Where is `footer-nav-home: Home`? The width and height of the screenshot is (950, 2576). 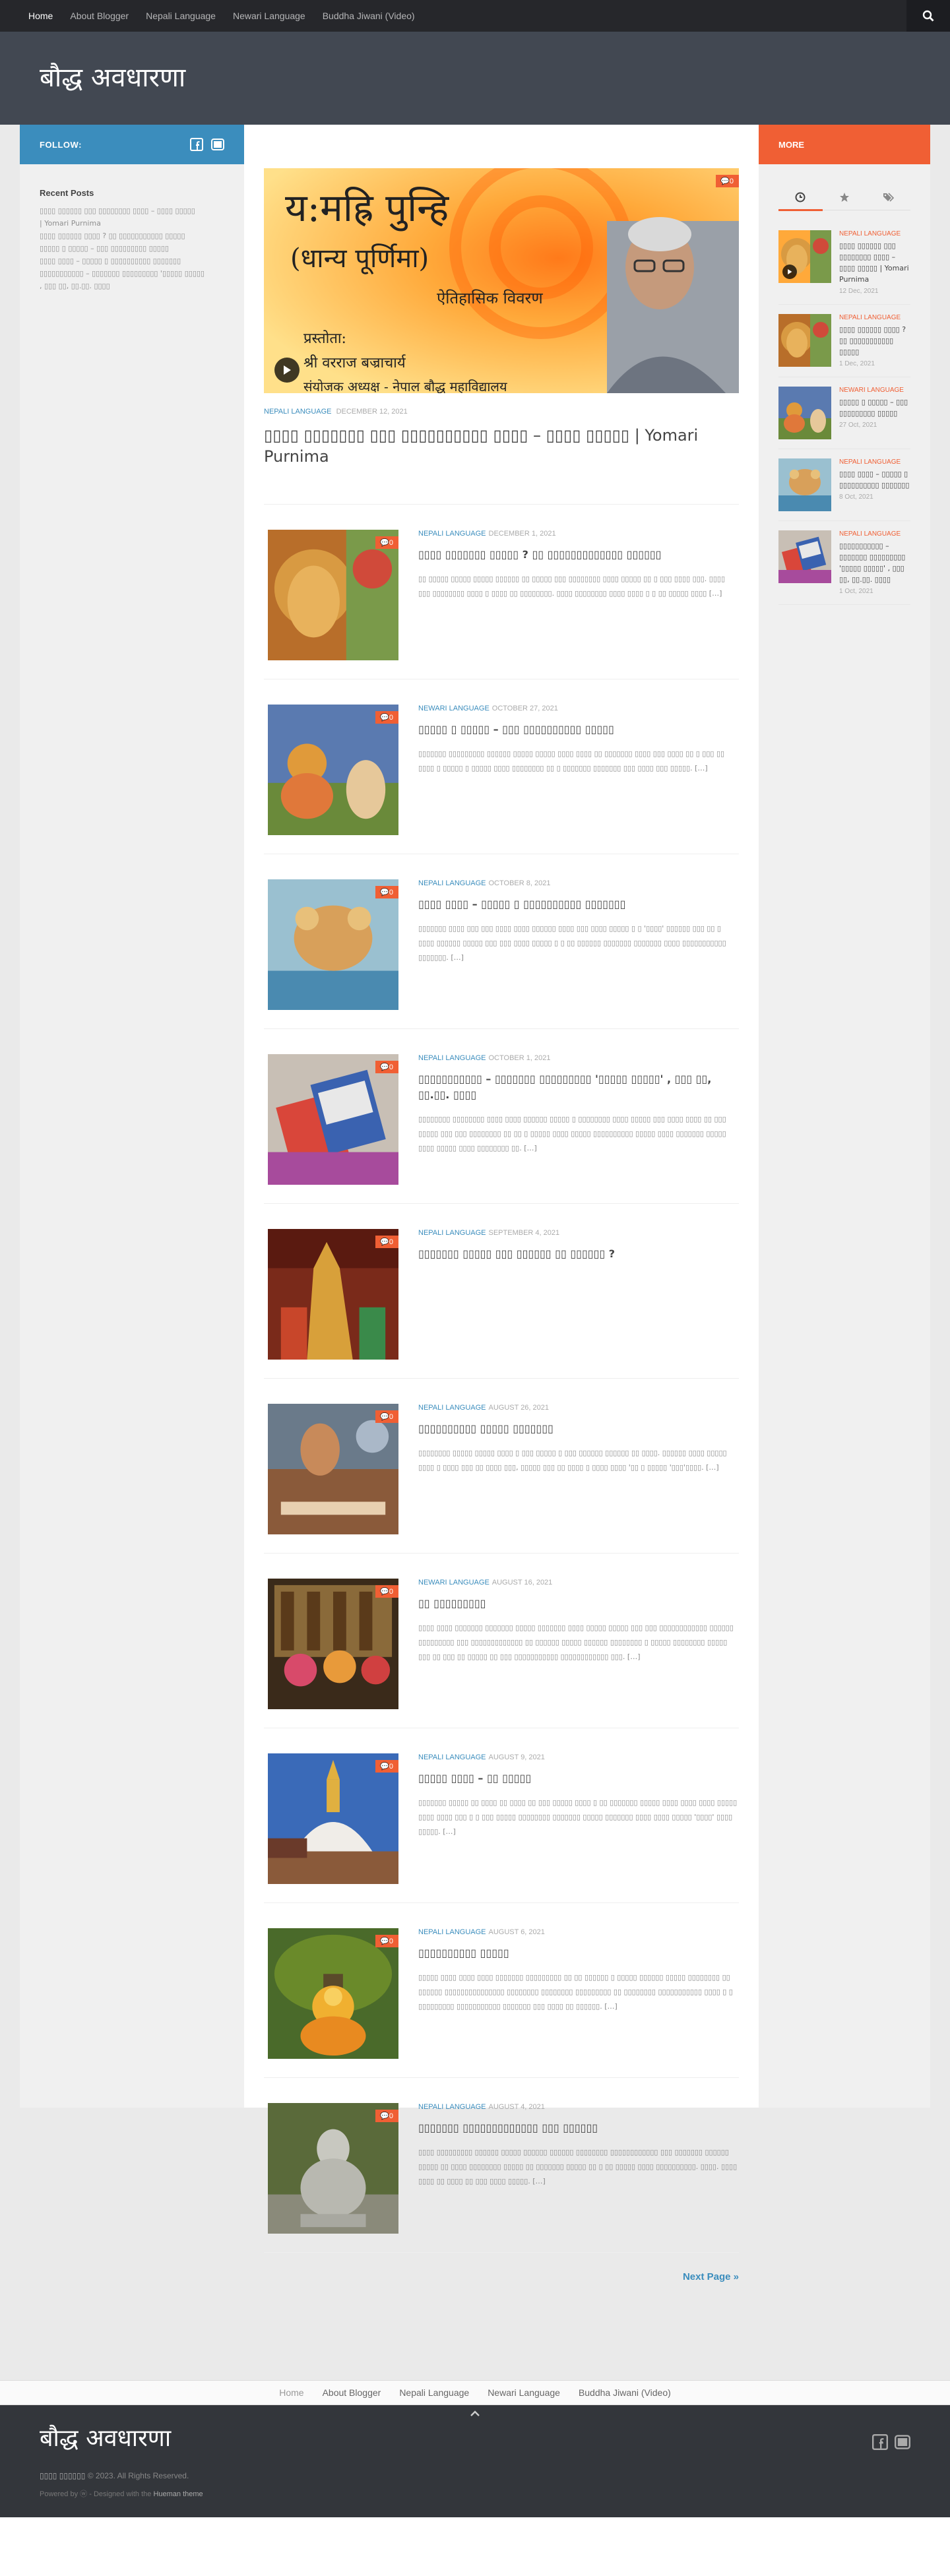 footer-nav-home: Home is located at coordinates (291, 2392).